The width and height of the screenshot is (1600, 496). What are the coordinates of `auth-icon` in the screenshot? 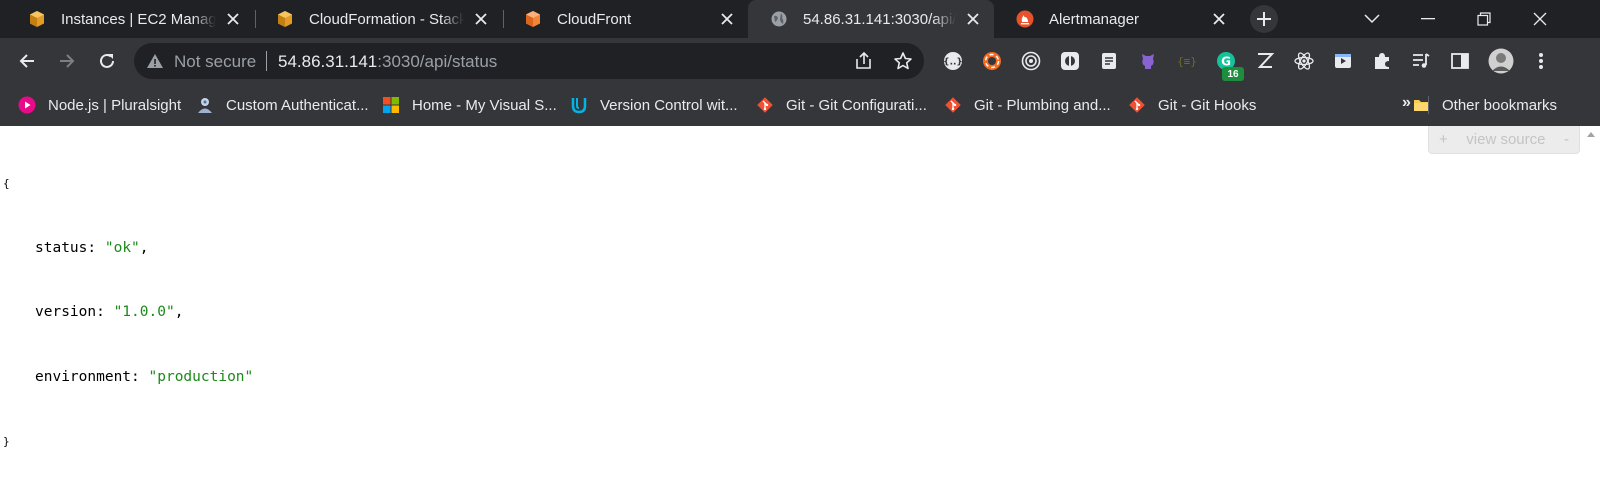 It's located at (205, 105).